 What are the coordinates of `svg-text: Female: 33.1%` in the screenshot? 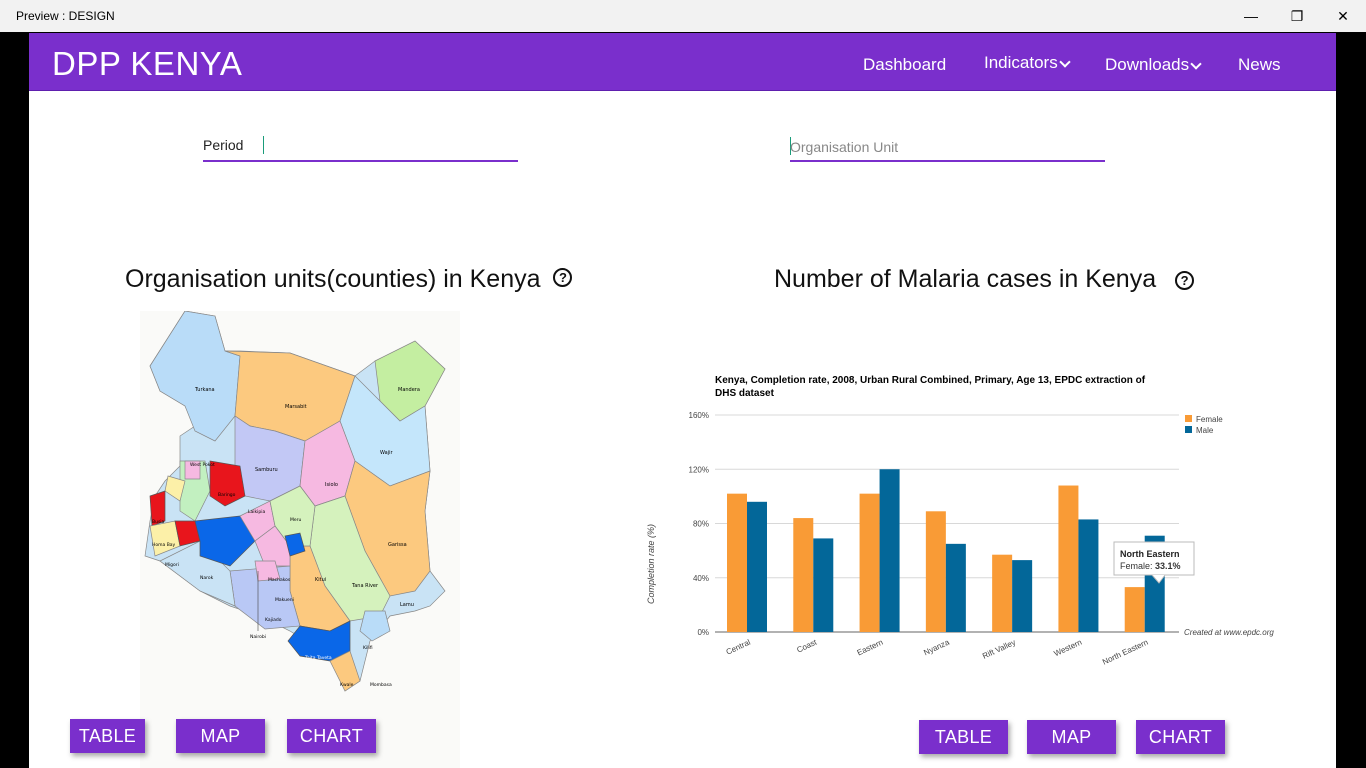 It's located at (1150, 566).